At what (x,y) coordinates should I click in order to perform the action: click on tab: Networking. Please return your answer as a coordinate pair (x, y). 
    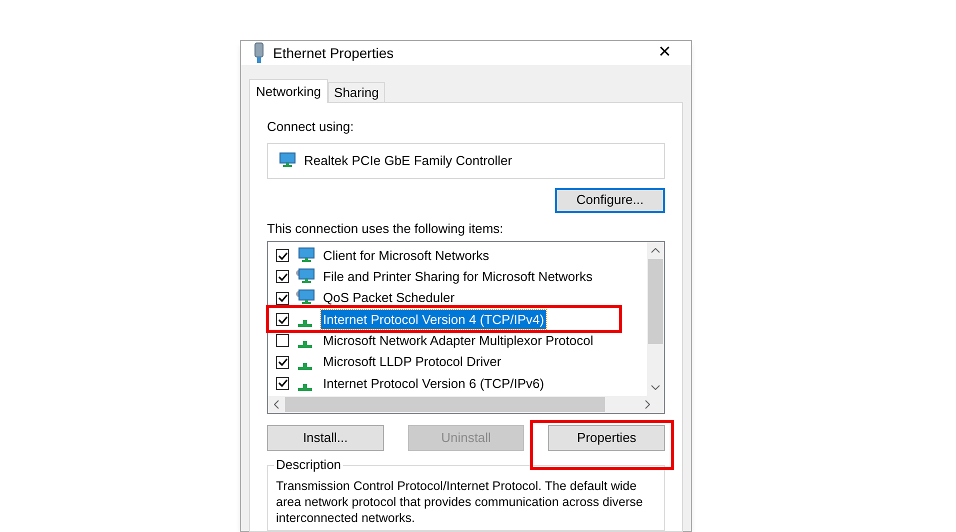
    Looking at the image, I should click on (288, 91).